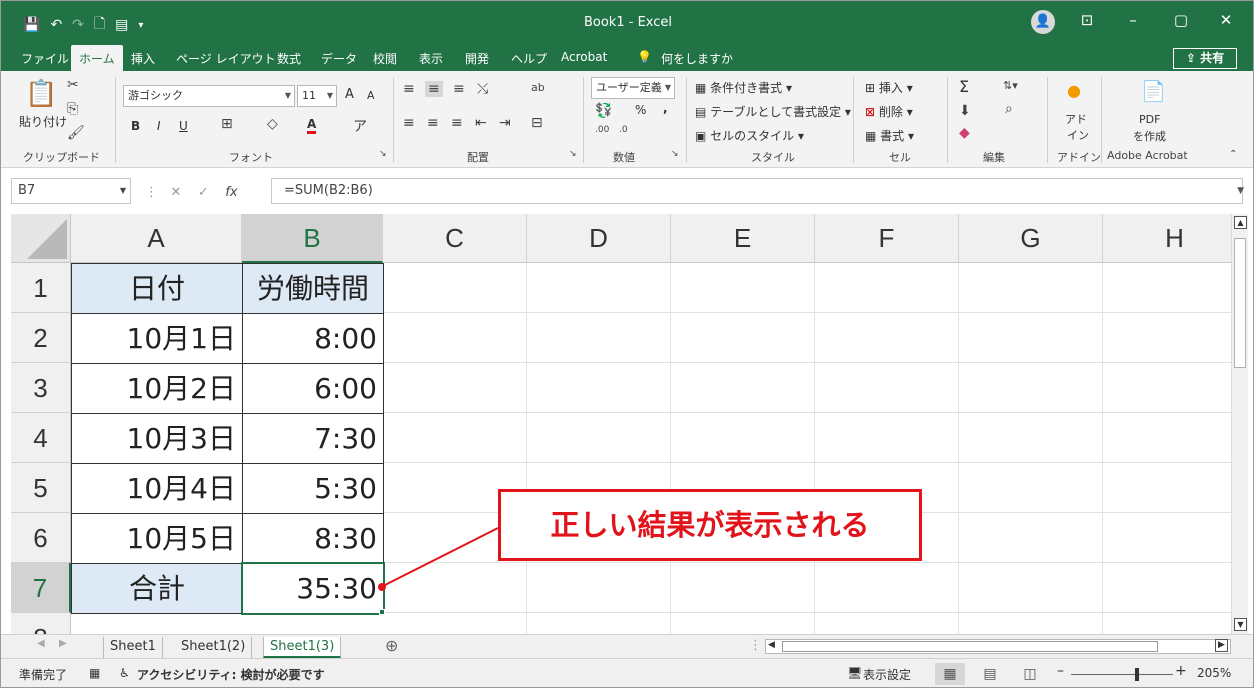 The width and height of the screenshot is (1254, 688). I want to click on row-header-7: 7, so click(41, 588).